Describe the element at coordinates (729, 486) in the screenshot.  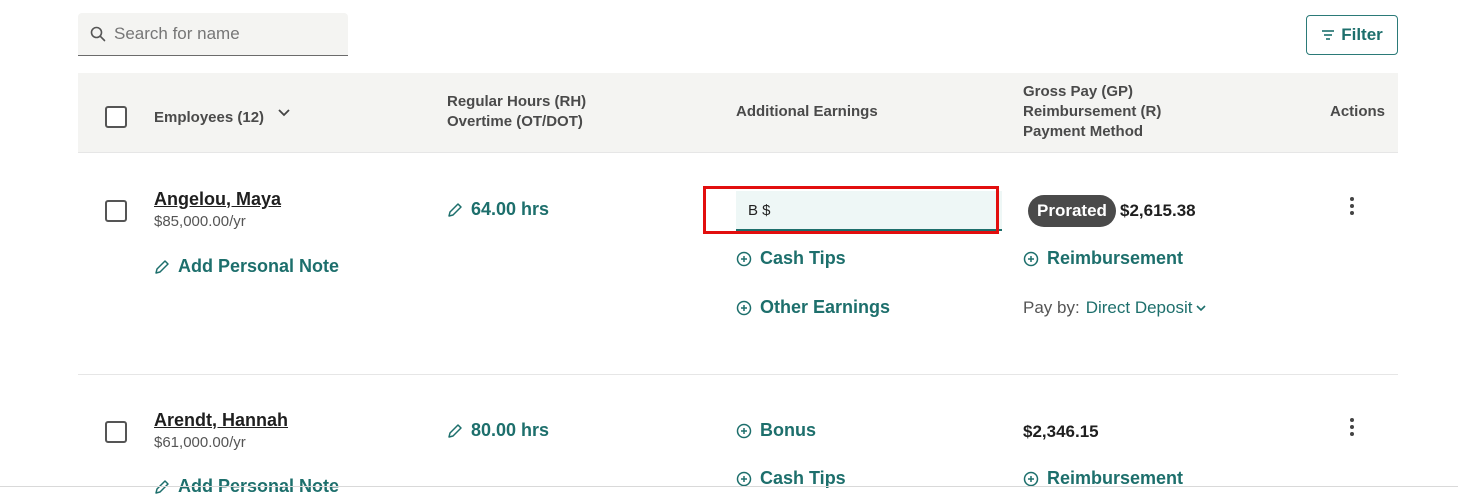
I see `page-bottom-divider` at that location.